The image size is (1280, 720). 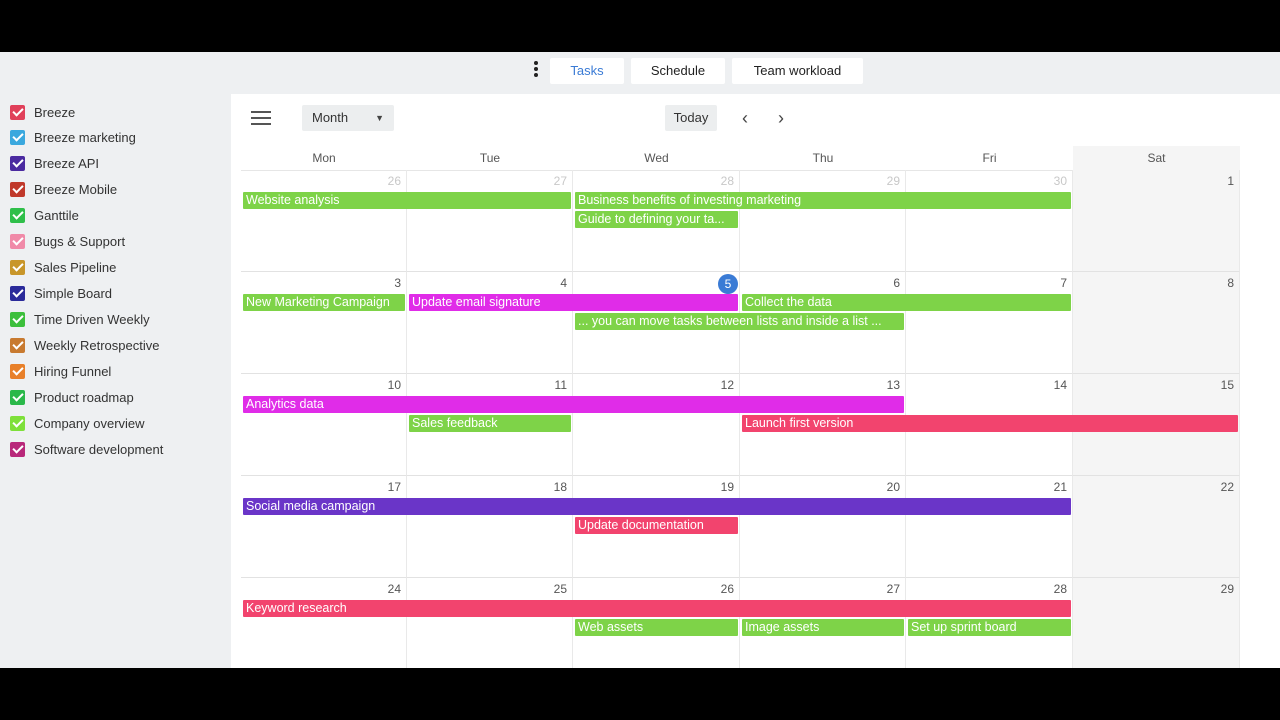 What do you see at coordinates (797, 71) in the screenshot?
I see `tab-team-workload: Team workload` at bounding box center [797, 71].